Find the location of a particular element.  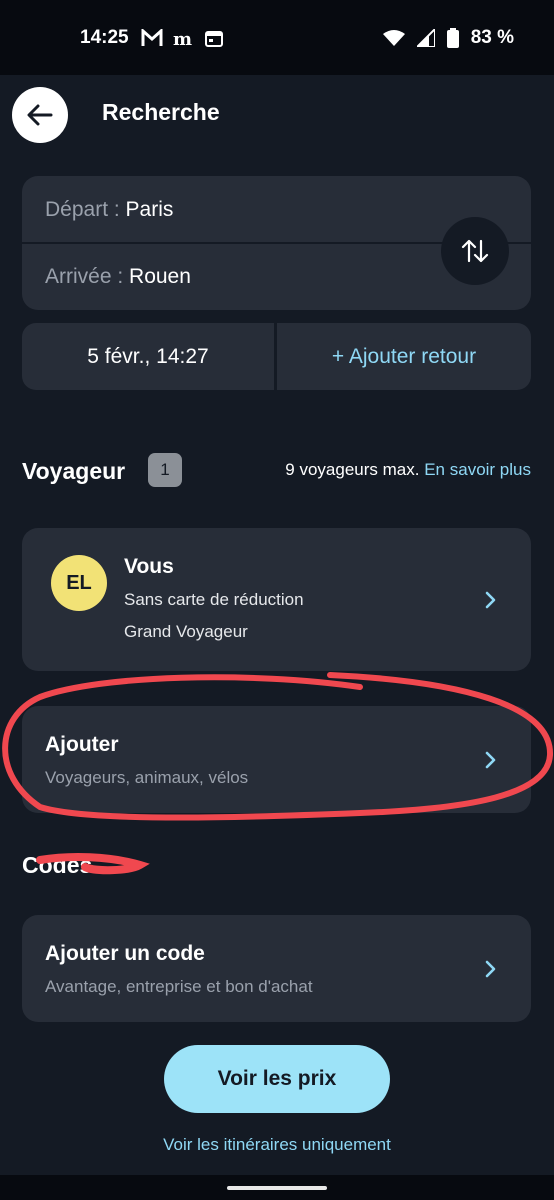

add-code-title: Ajouter un code is located at coordinates (125, 953).